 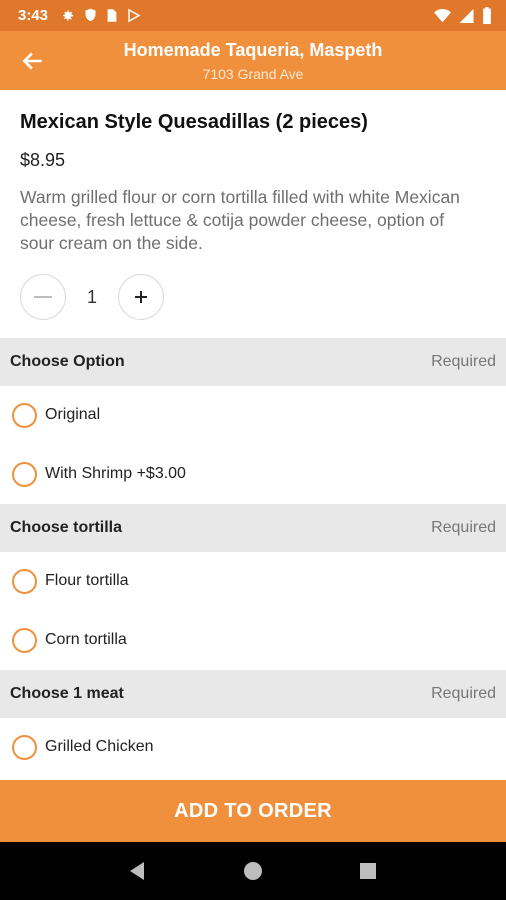 I want to click on item-name: Mexican Style Quesadillas (2 pieces), so click(x=194, y=122).